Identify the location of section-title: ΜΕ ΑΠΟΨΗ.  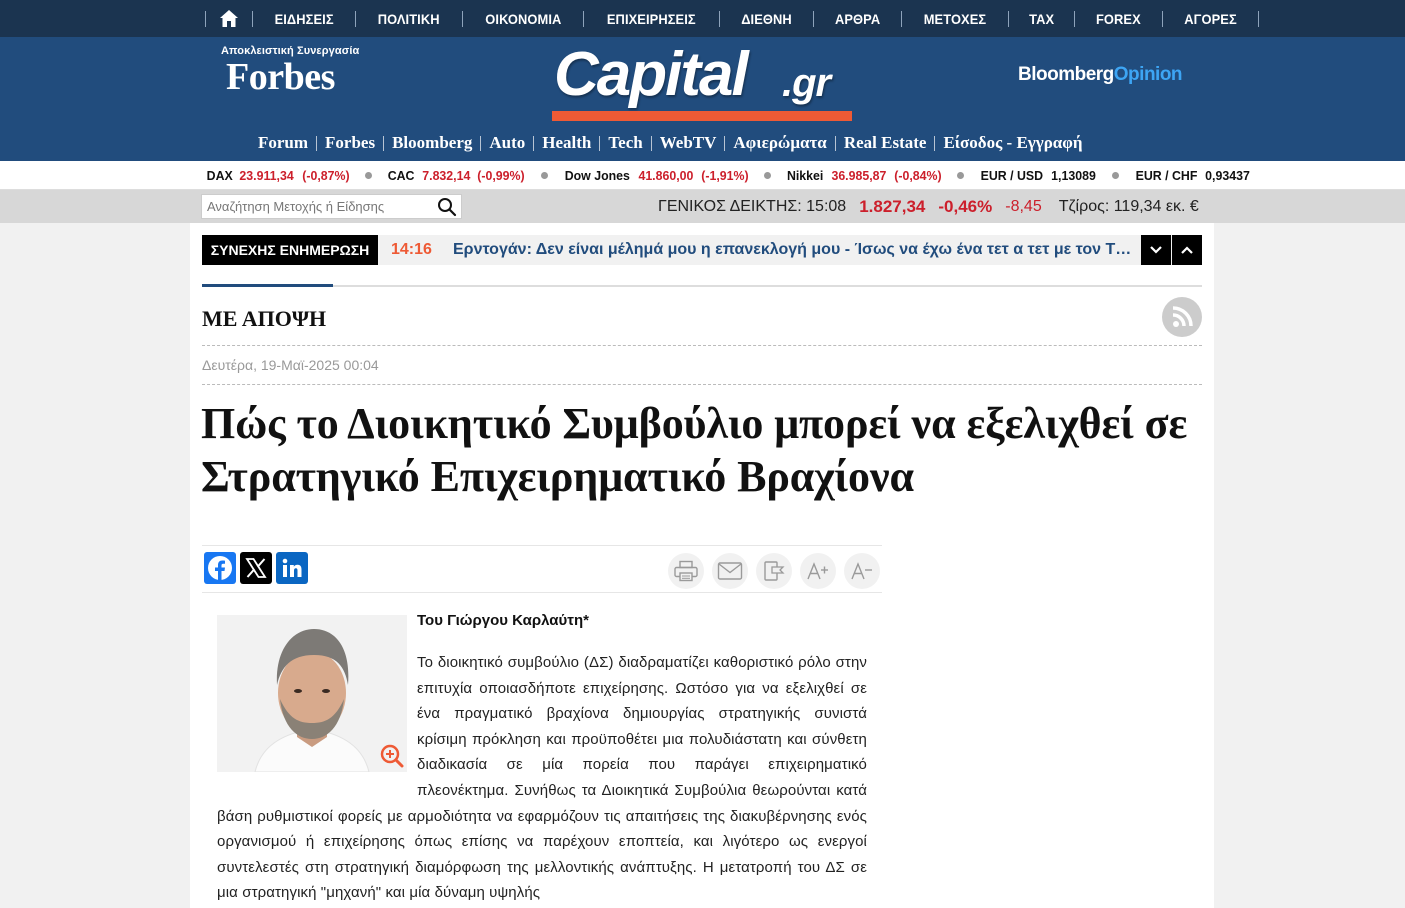
(264, 319).